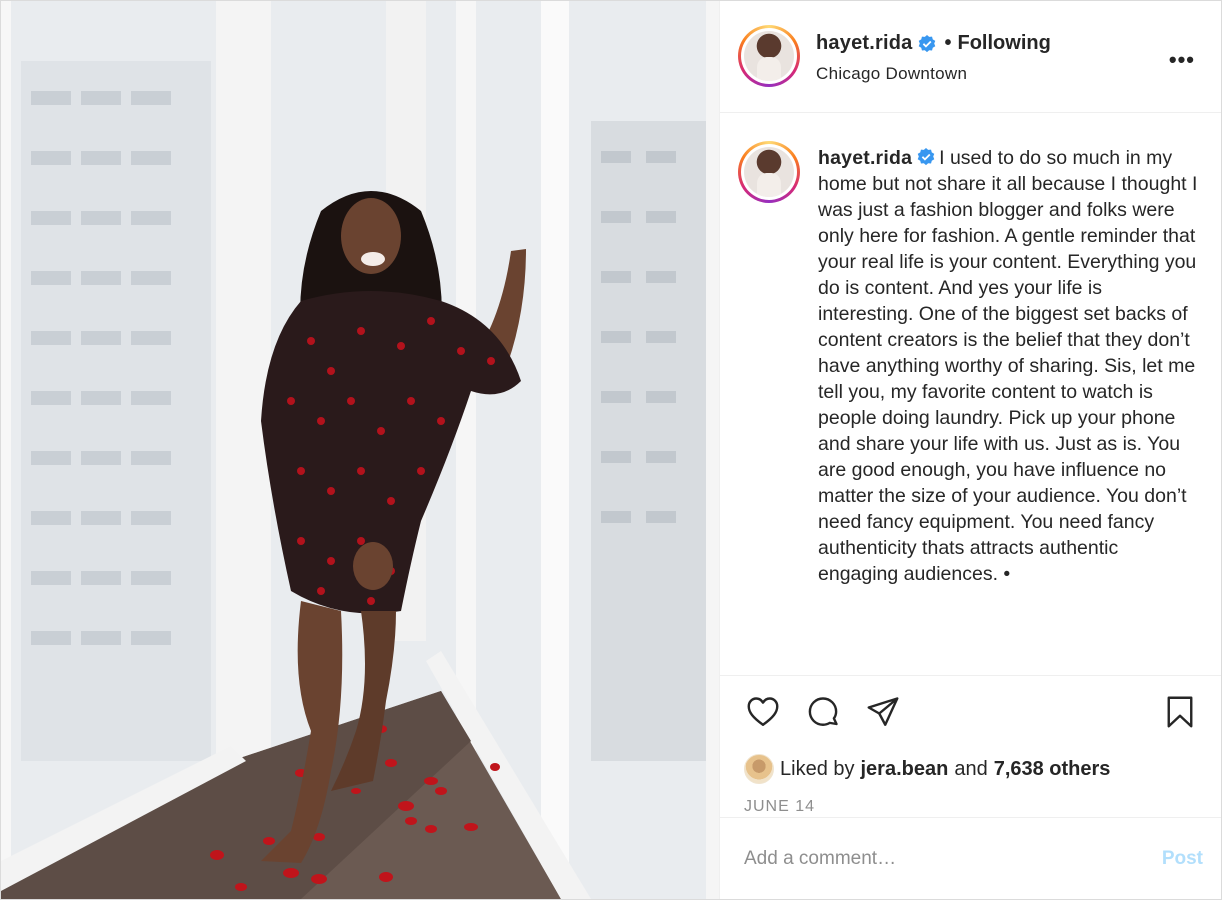 This screenshot has height=900, width=1222. Describe the element at coordinates (883, 712) in the screenshot. I see `share-icon` at that location.